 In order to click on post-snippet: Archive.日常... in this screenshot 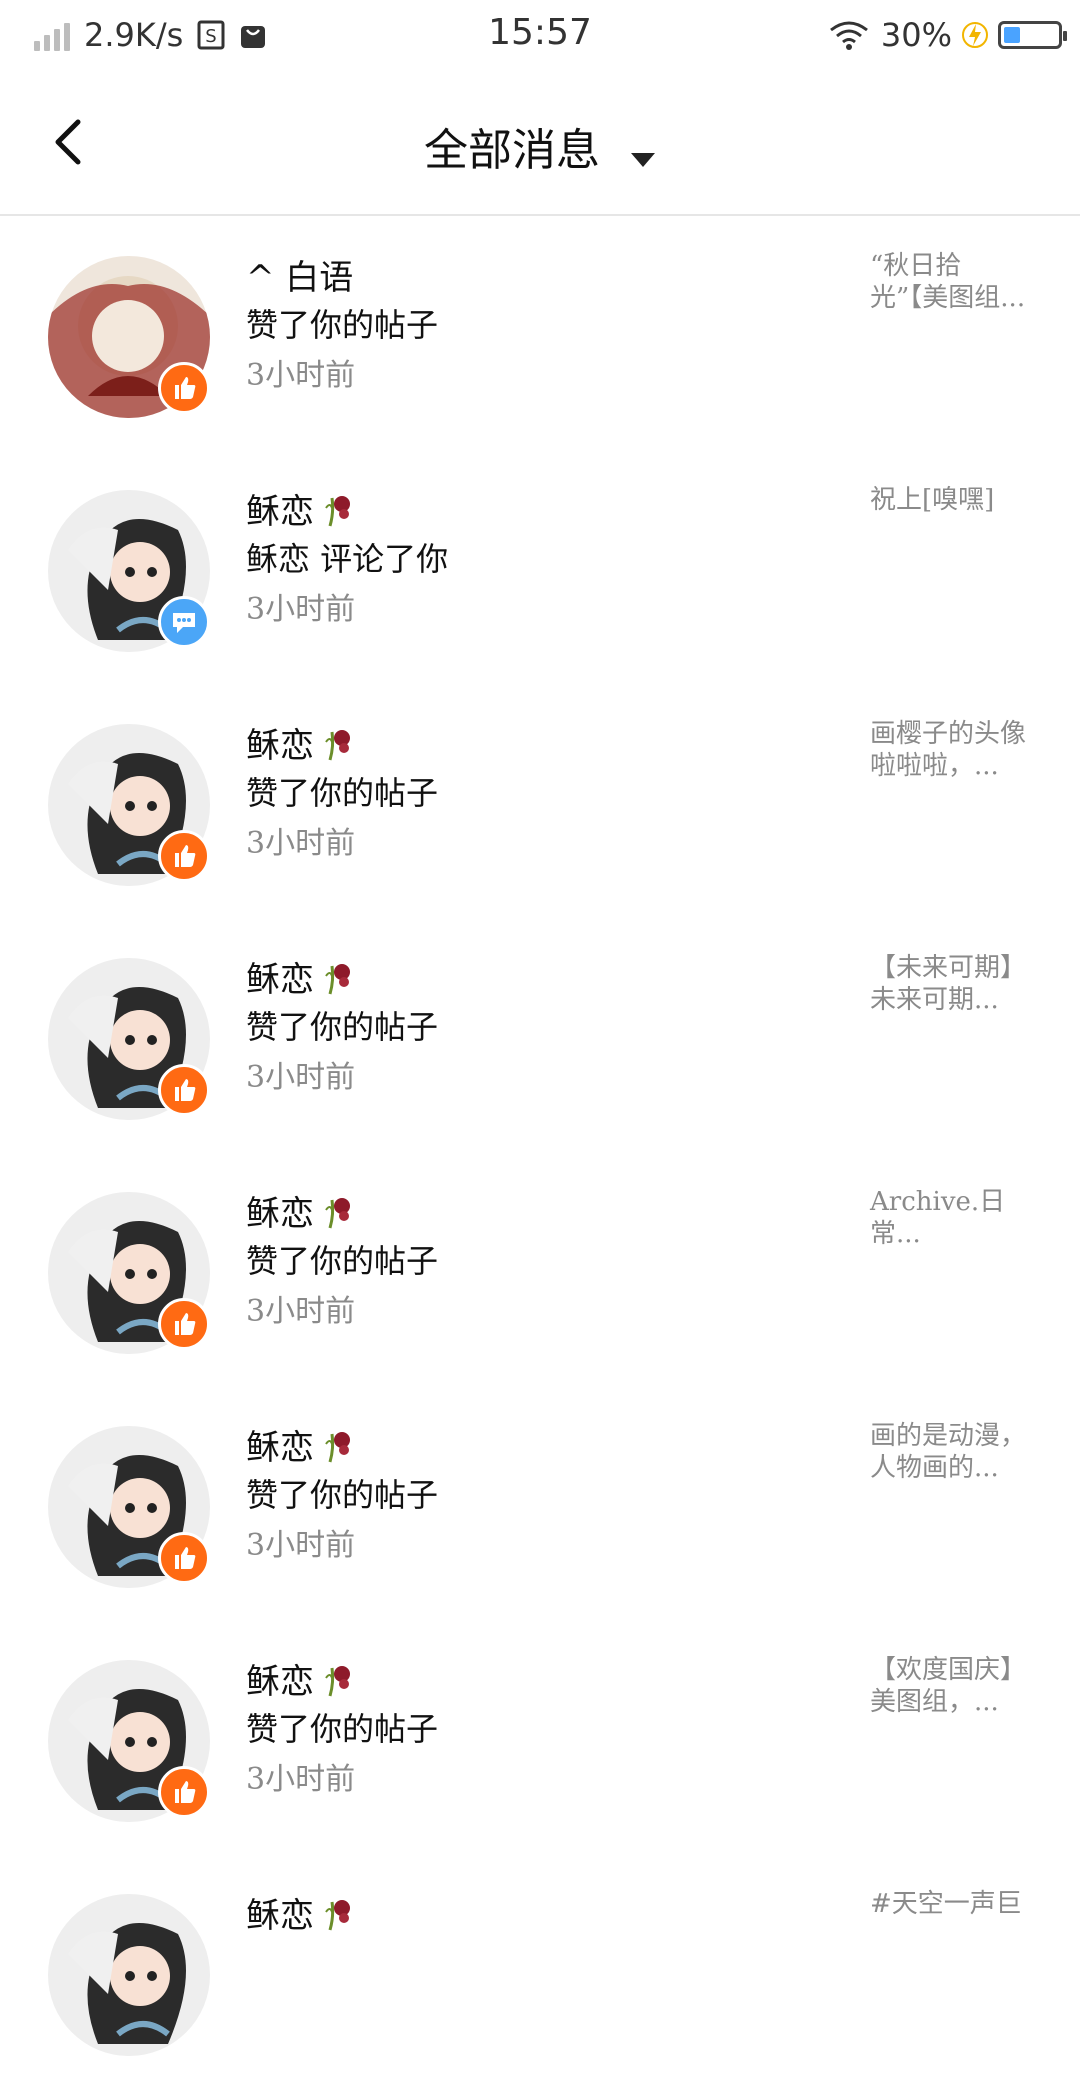, I will do `click(960, 1218)`.